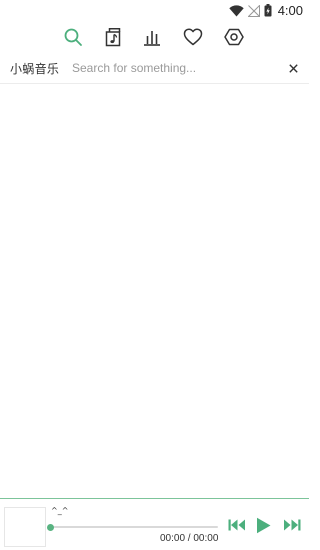 The height and width of the screenshot is (550, 320). Describe the element at coordinates (290, 10) in the screenshot. I see `status-time: 4:00` at that location.